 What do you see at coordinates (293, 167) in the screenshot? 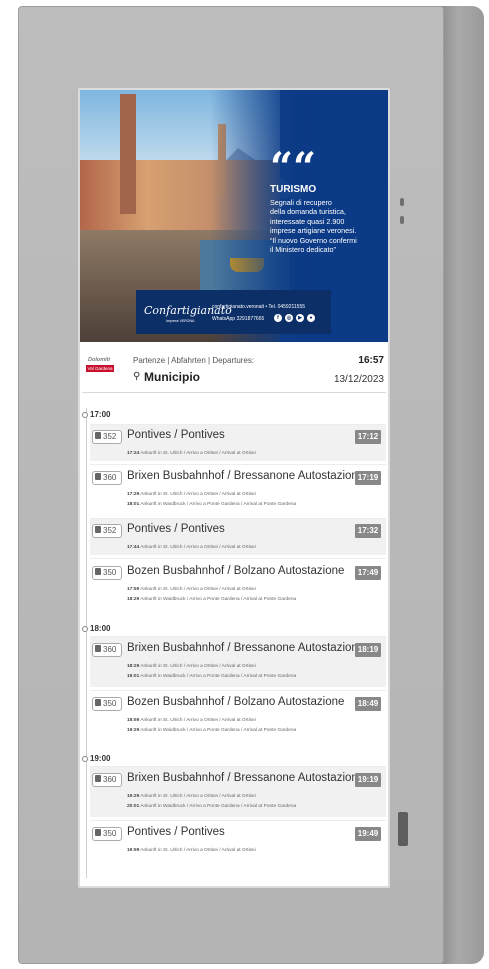
I see `quote-mark: ““` at bounding box center [293, 167].